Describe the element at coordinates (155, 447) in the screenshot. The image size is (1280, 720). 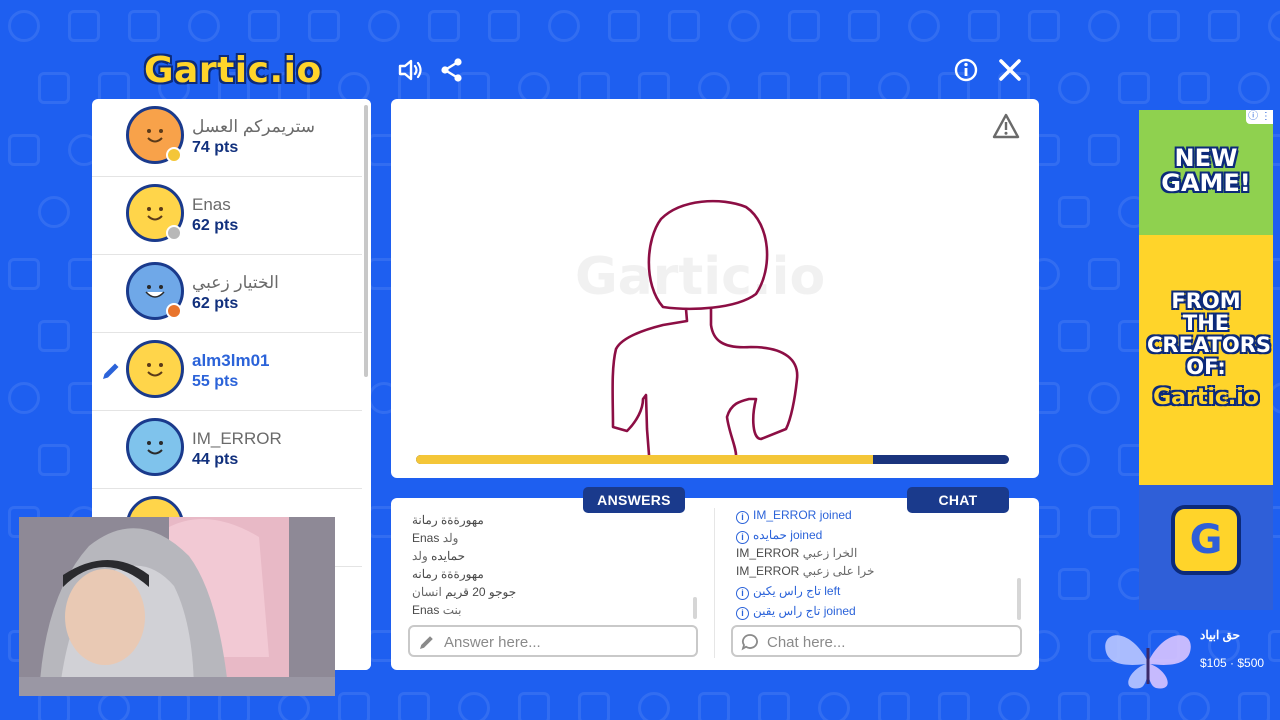
I see `avatar` at that location.